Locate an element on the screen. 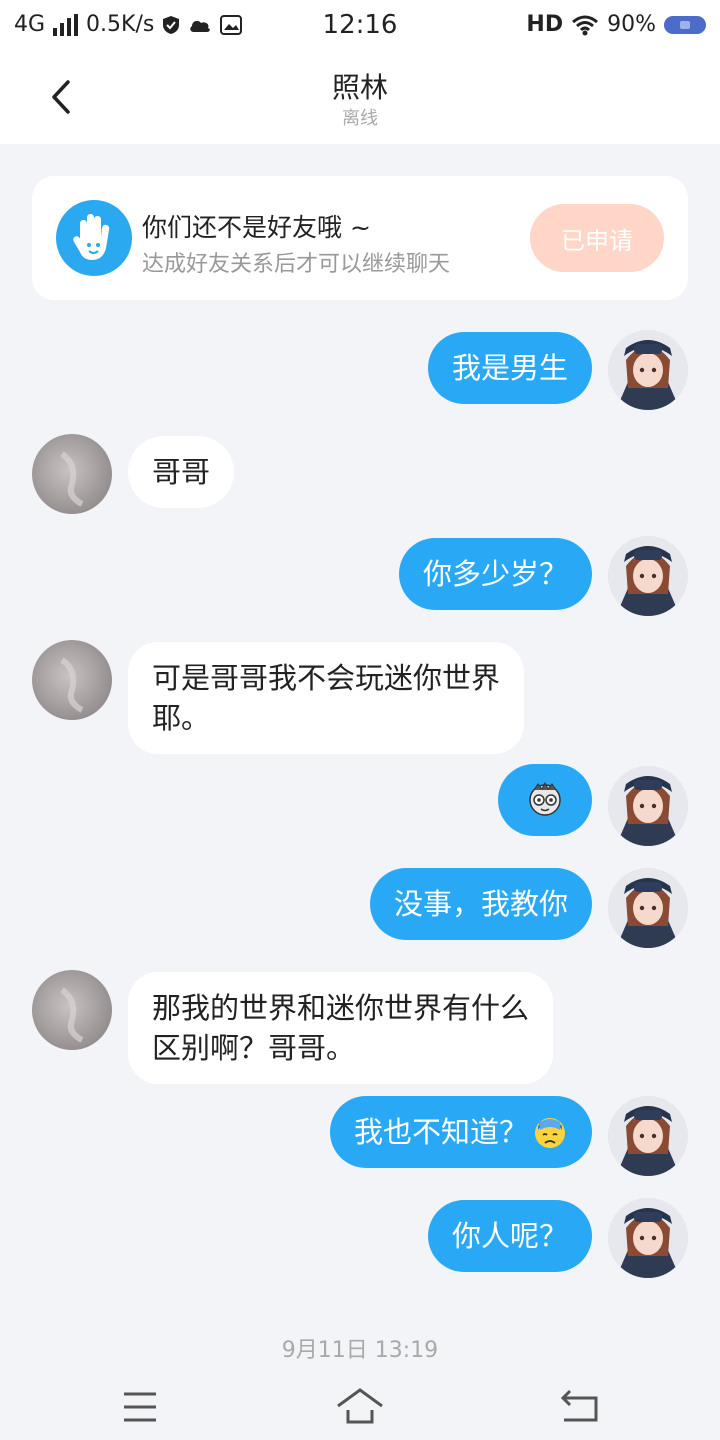 The height and width of the screenshot is (1440, 720). not-friends-notice: 你们还不是好友哦 ~ 达成好友关系后才可以继续聊天 已申请 is located at coordinates (360, 238).